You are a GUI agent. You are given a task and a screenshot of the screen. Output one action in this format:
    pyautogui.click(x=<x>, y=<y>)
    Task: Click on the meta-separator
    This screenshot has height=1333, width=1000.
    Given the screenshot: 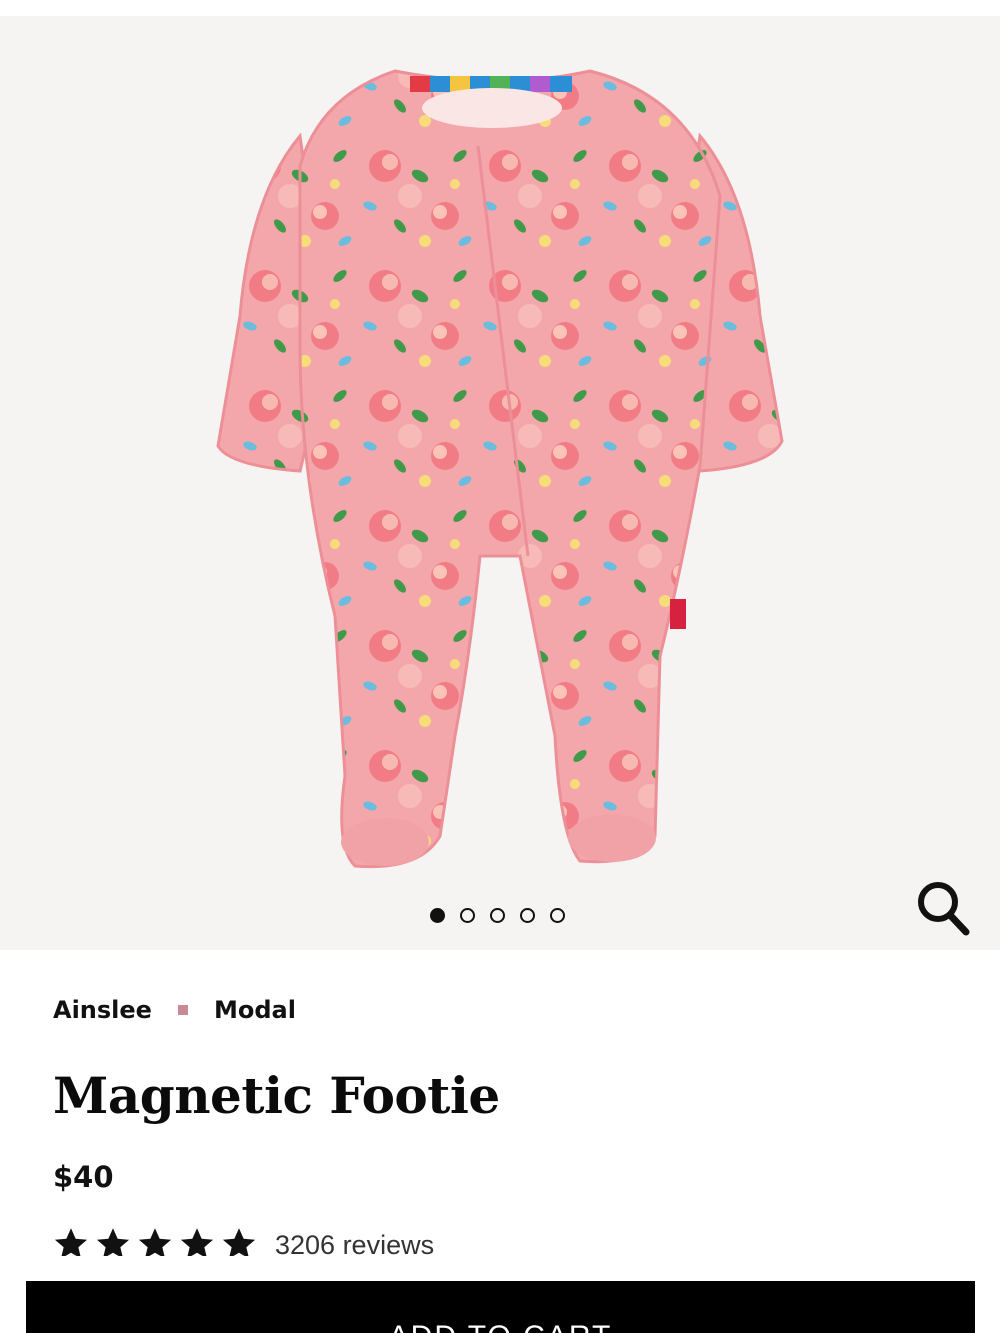 What is the action you would take?
    pyautogui.click(x=182, y=1010)
    